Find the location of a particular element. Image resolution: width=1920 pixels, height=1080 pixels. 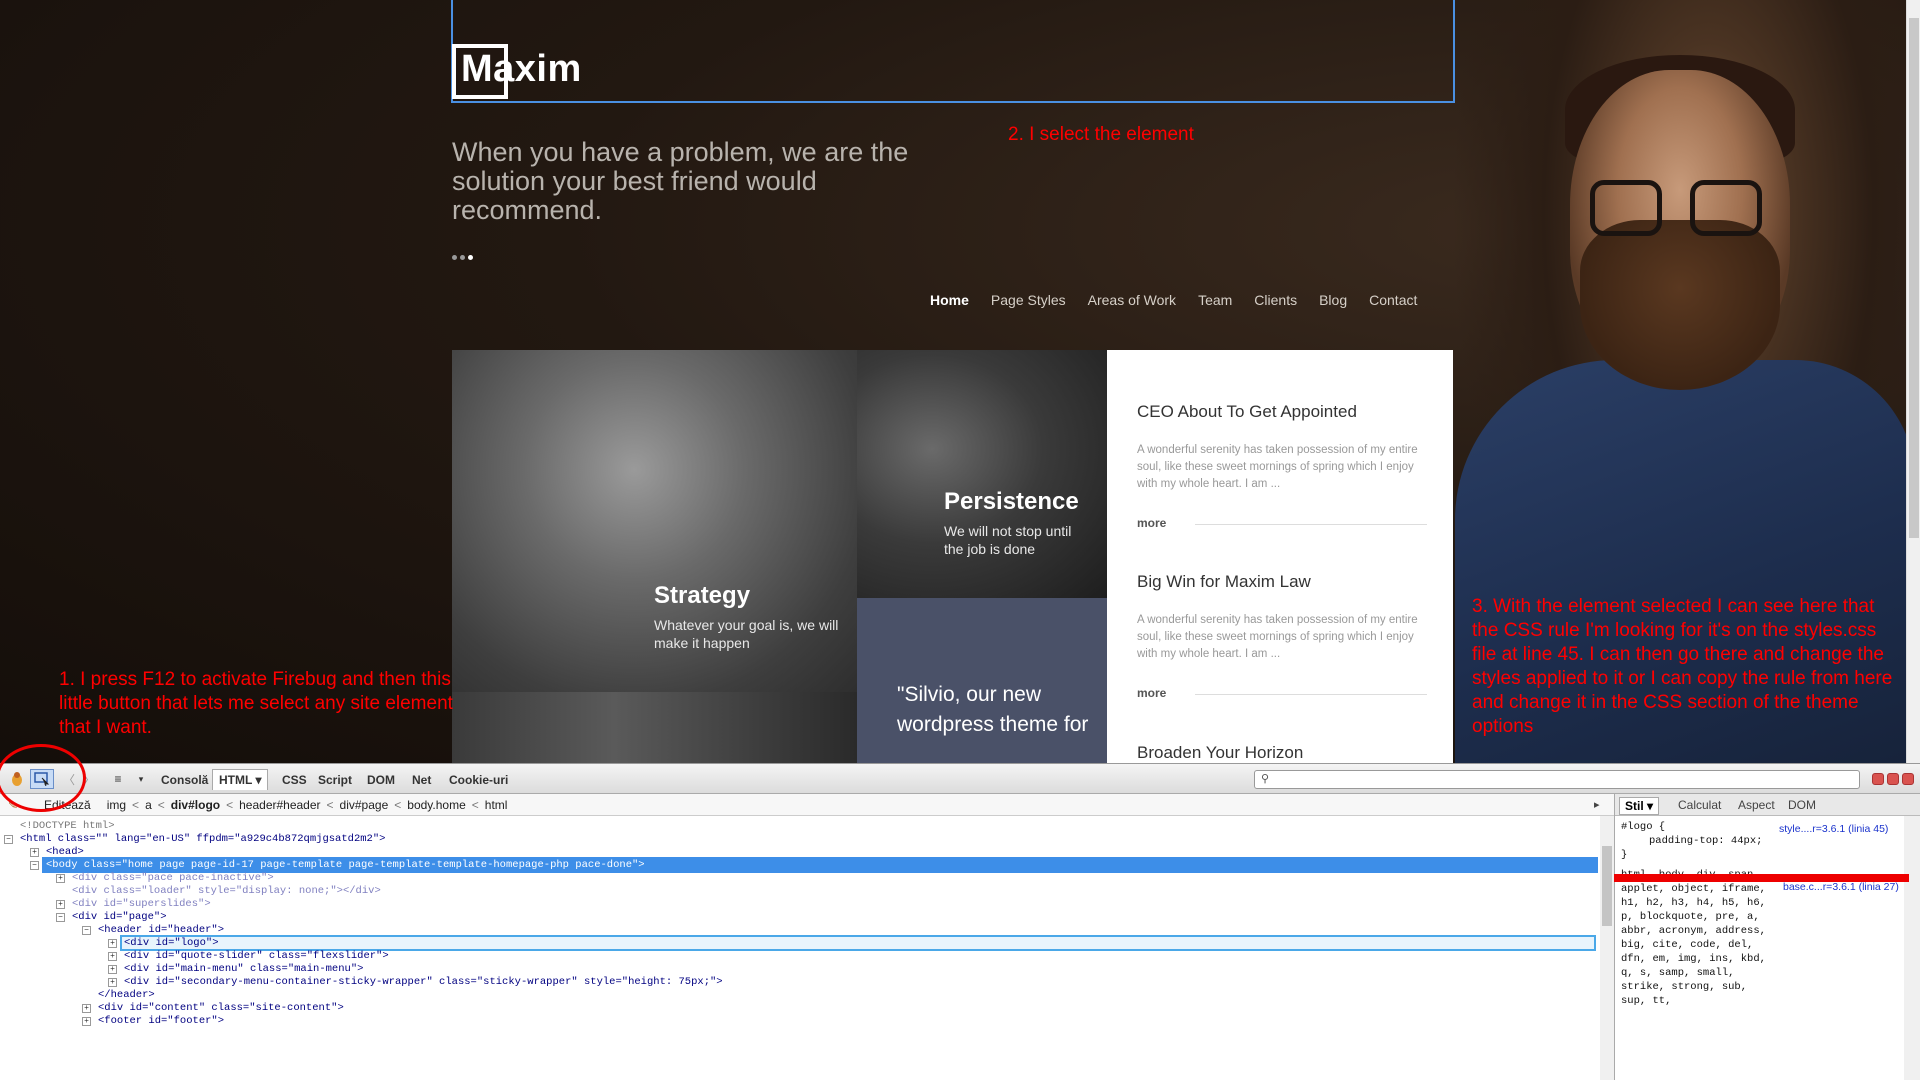

side-panel-scrollbar is located at coordinates (1912, 948).